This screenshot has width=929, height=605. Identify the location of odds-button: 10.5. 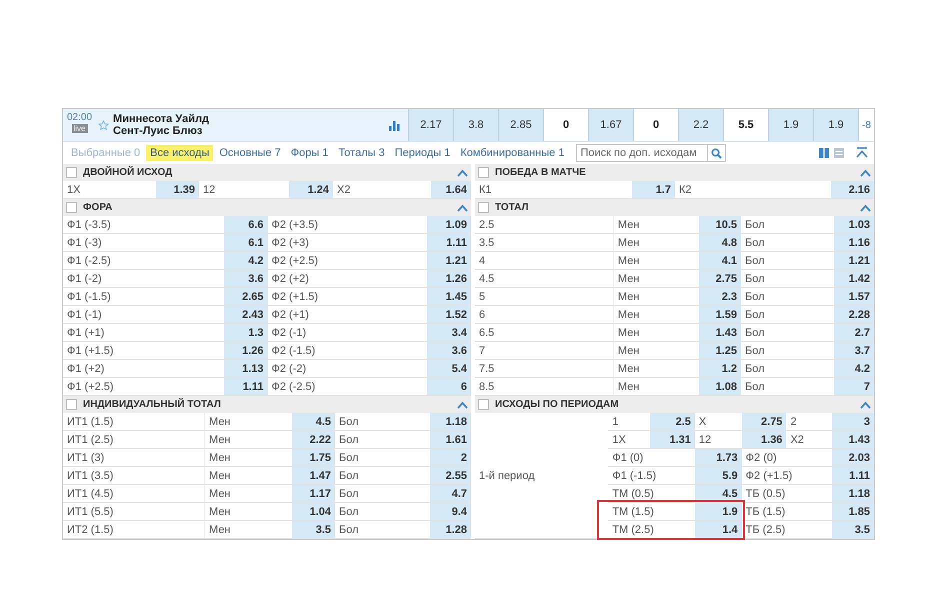
(719, 224).